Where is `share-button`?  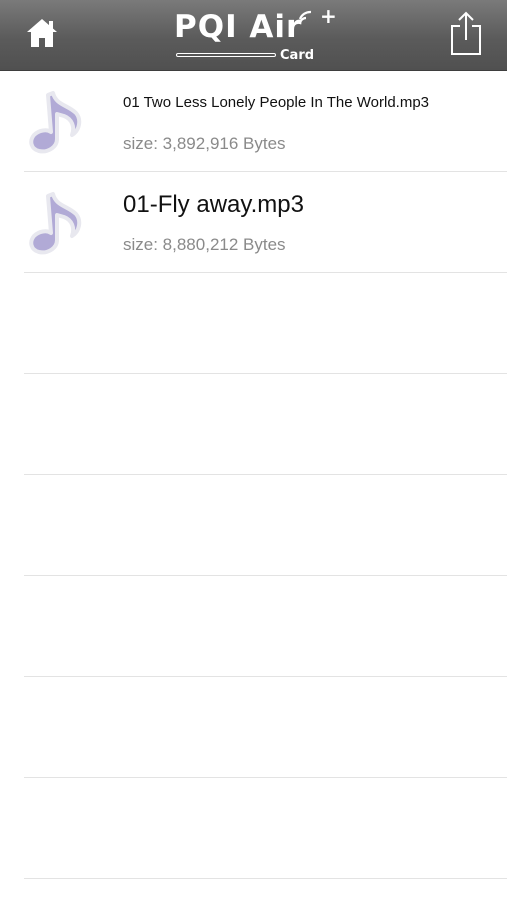 share-button is located at coordinates (466, 35).